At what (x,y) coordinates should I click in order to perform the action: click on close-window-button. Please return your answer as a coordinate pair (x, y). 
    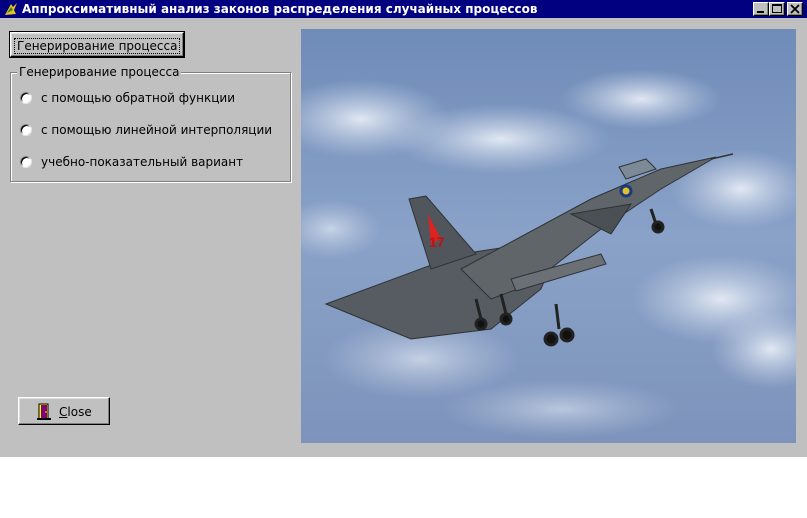
    Looking at the image, I should click on (795, 9).